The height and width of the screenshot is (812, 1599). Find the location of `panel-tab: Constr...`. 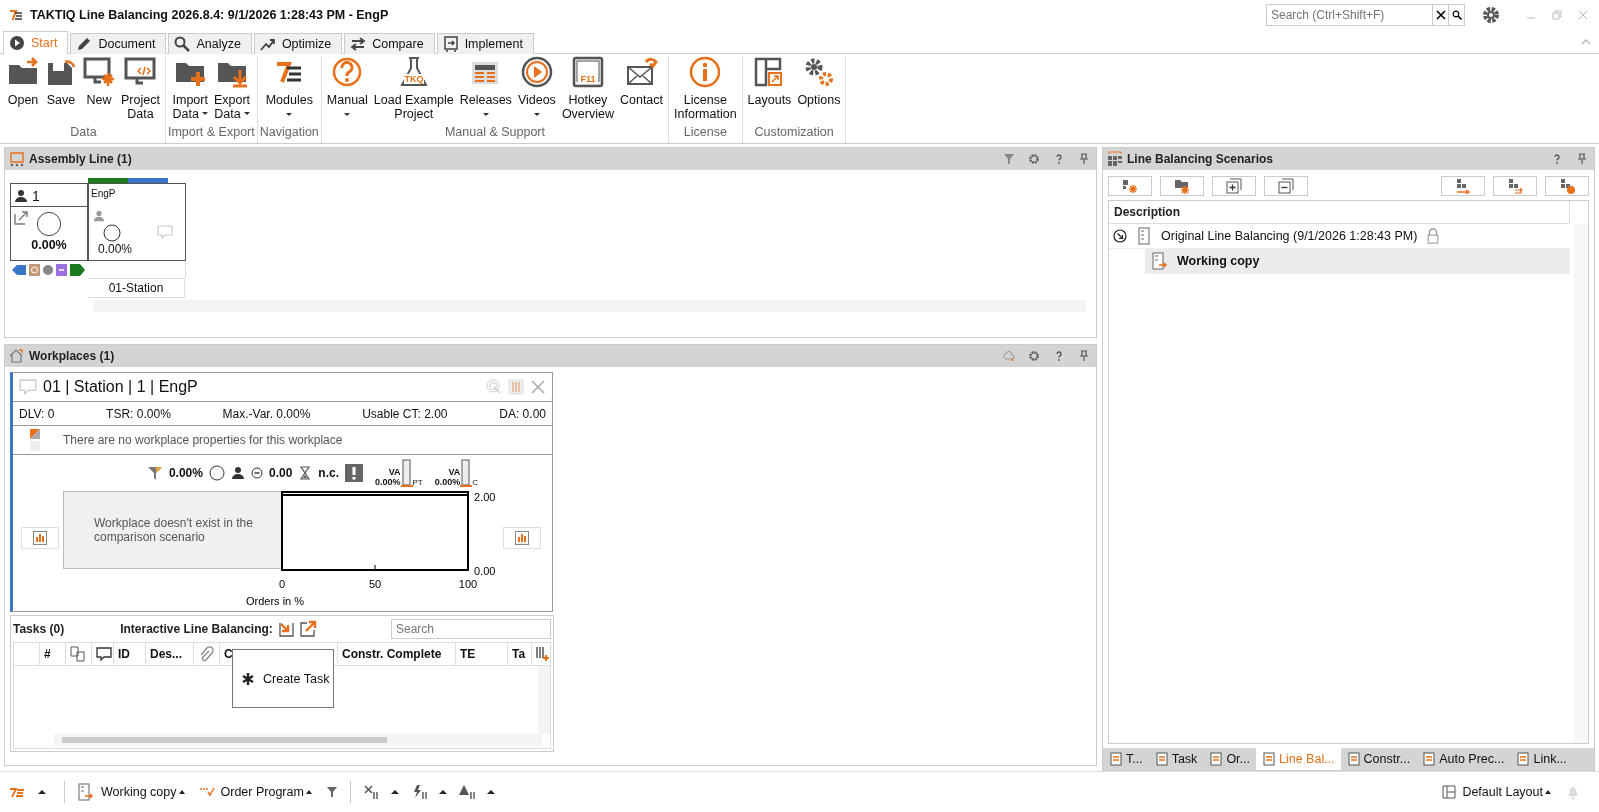

panel-tab: Constr... is located at coordinates (1378, 759).